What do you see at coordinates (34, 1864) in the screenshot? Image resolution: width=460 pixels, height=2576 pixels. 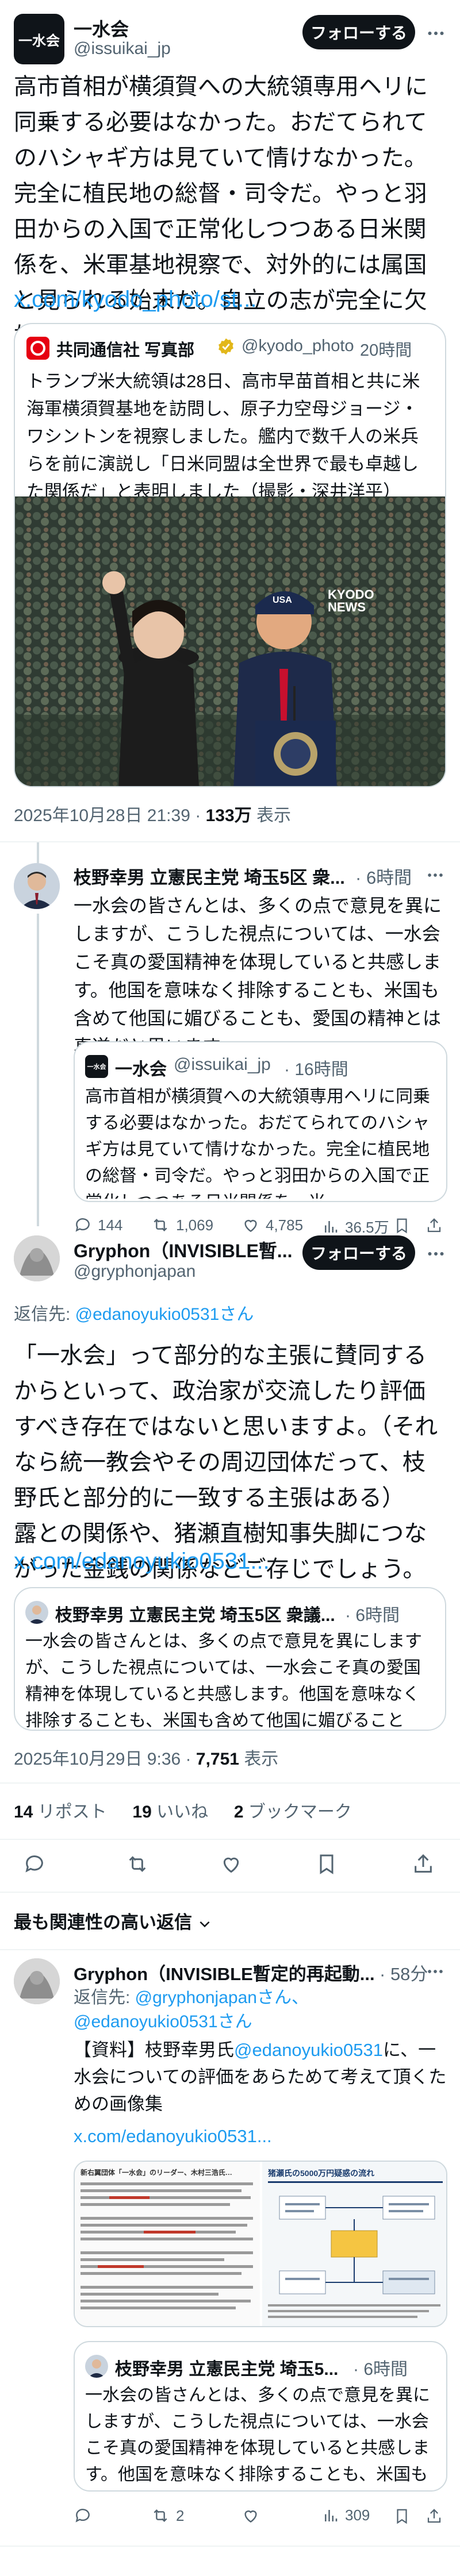 I see `reply-action-icon` at bounding box center [34, 1864].